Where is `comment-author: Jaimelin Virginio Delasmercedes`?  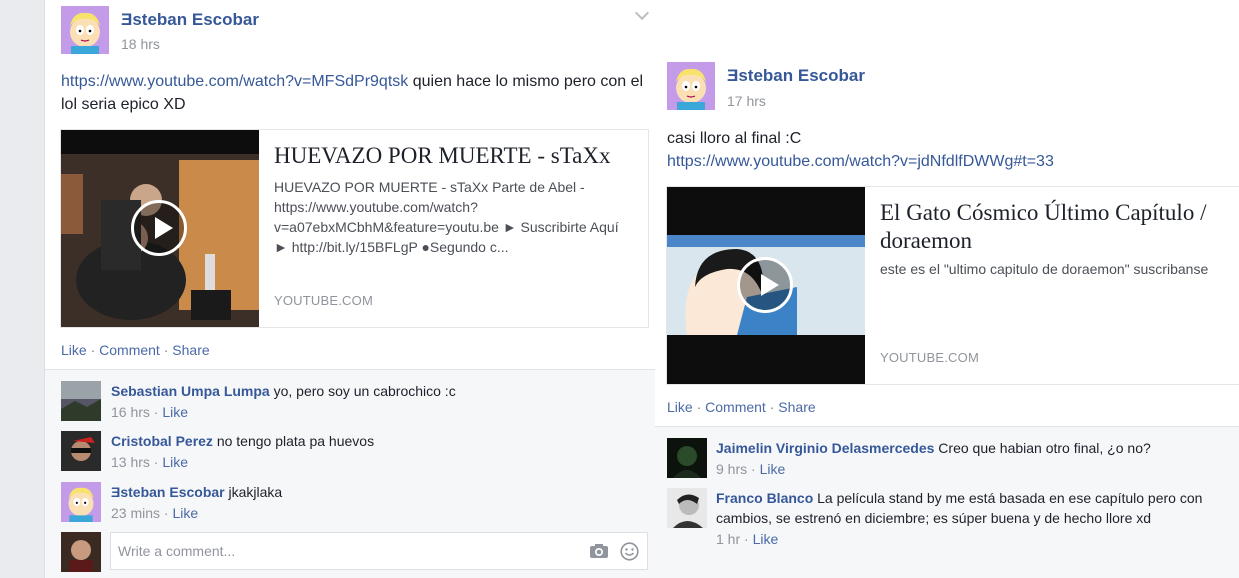
comment-author: Jaimelin Virginio Delasmercedes is located at coordinates (825, 448).